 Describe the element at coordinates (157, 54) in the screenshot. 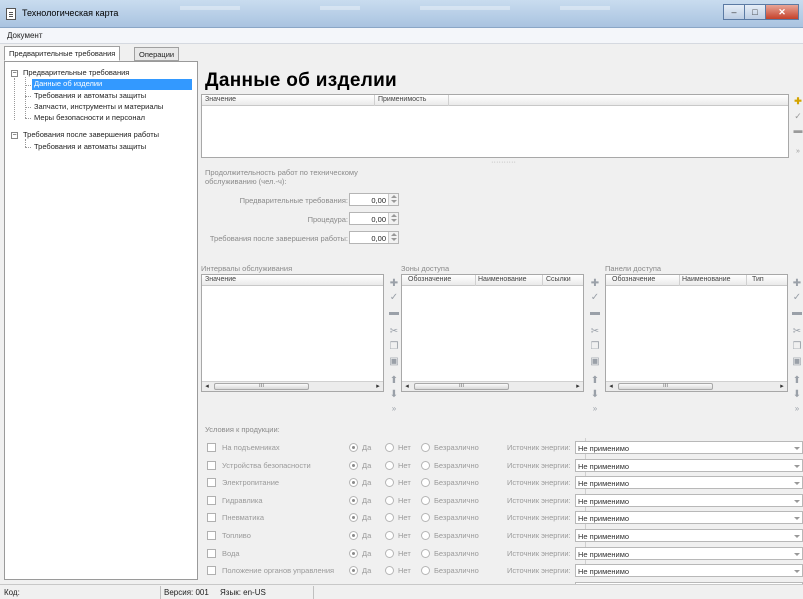

I see `tab-operations: Операции` at that location.